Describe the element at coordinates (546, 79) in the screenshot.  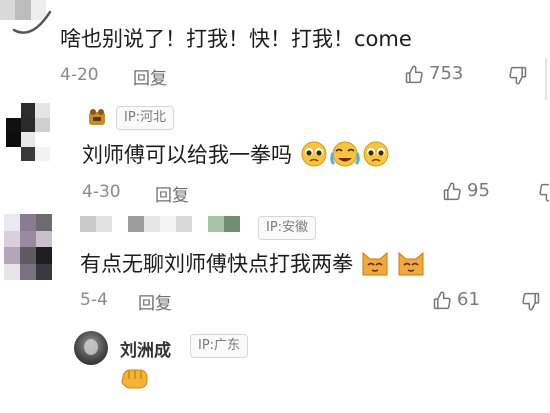
I see `side-divider` at that location.